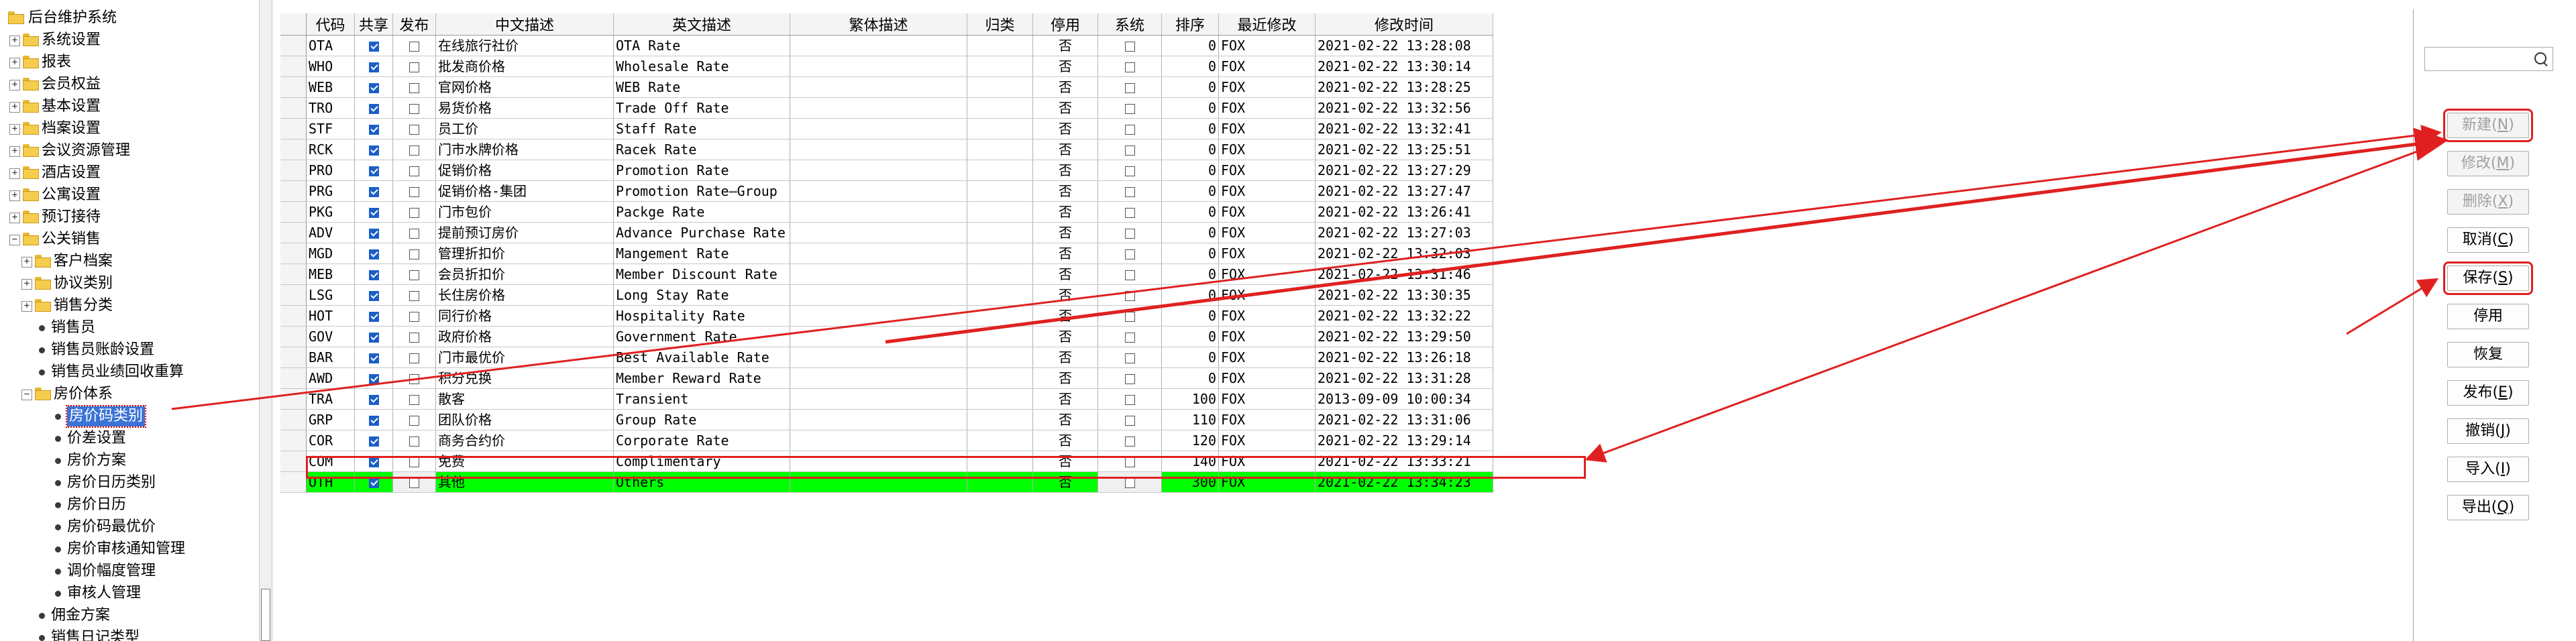 Image resolution: width=2576 pixels, height=641 pixels. I want to click on time-cell: 2021-02-22 13:32:03, so click(1404, 253).